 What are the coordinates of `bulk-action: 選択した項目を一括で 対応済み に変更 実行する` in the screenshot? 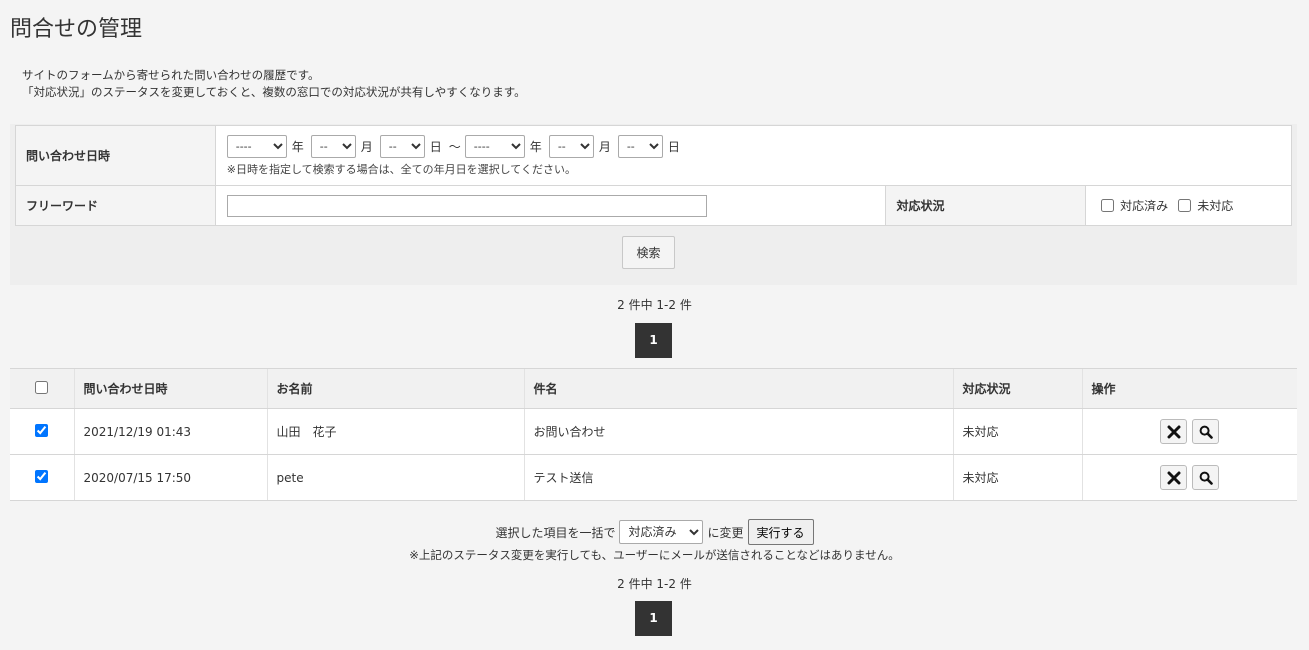 It's located at (654, 532).